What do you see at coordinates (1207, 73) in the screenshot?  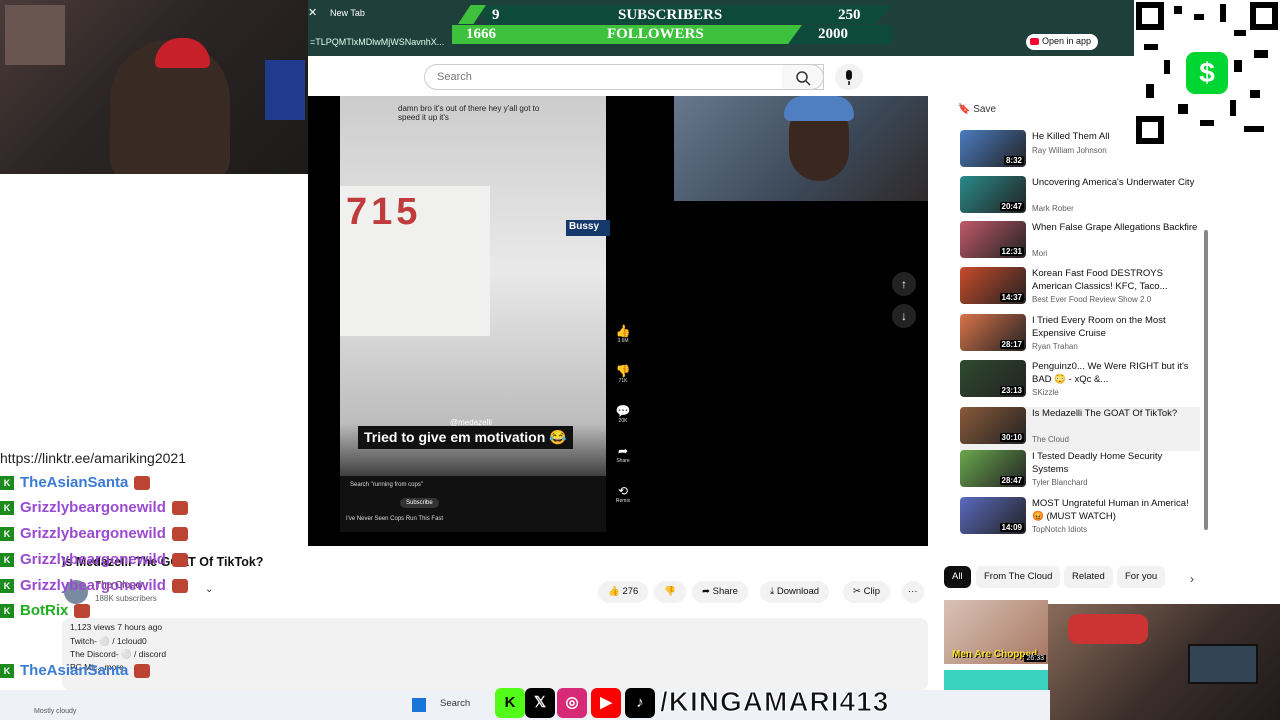 I see `cashapp-icon: $` at bounding box center [1207, 73].